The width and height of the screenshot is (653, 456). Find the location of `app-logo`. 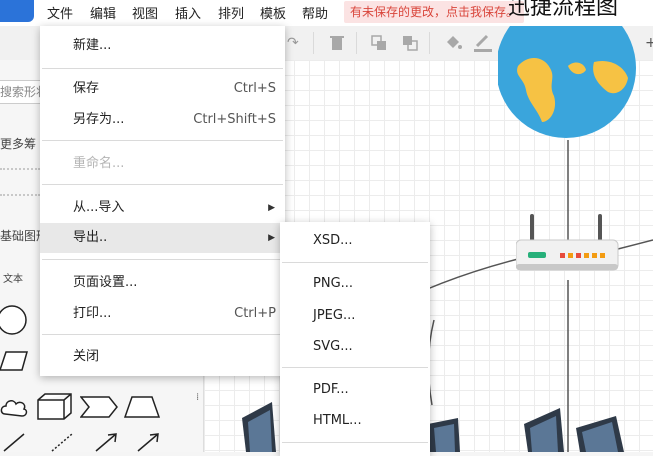

app-logo is located at coordinates (17, 11).